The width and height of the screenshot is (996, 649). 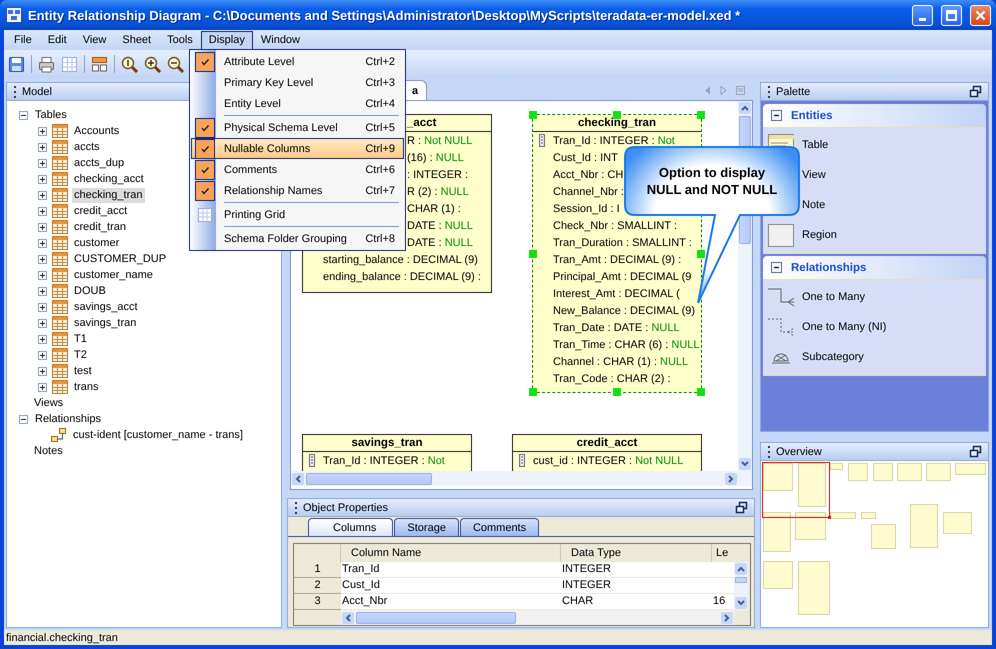 I want to click on column-definition: (16) : NULL, so click(x=435, y=158).